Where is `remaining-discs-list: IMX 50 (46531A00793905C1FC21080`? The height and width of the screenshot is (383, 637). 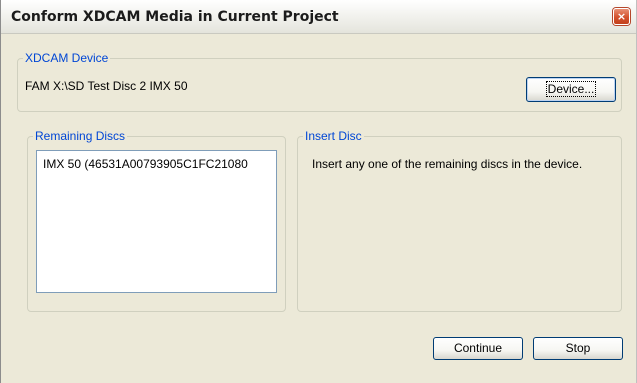
remaining-discs-list: IMX 50 (46531A00793905C1FC21080 is located at coordinates (156, 221).